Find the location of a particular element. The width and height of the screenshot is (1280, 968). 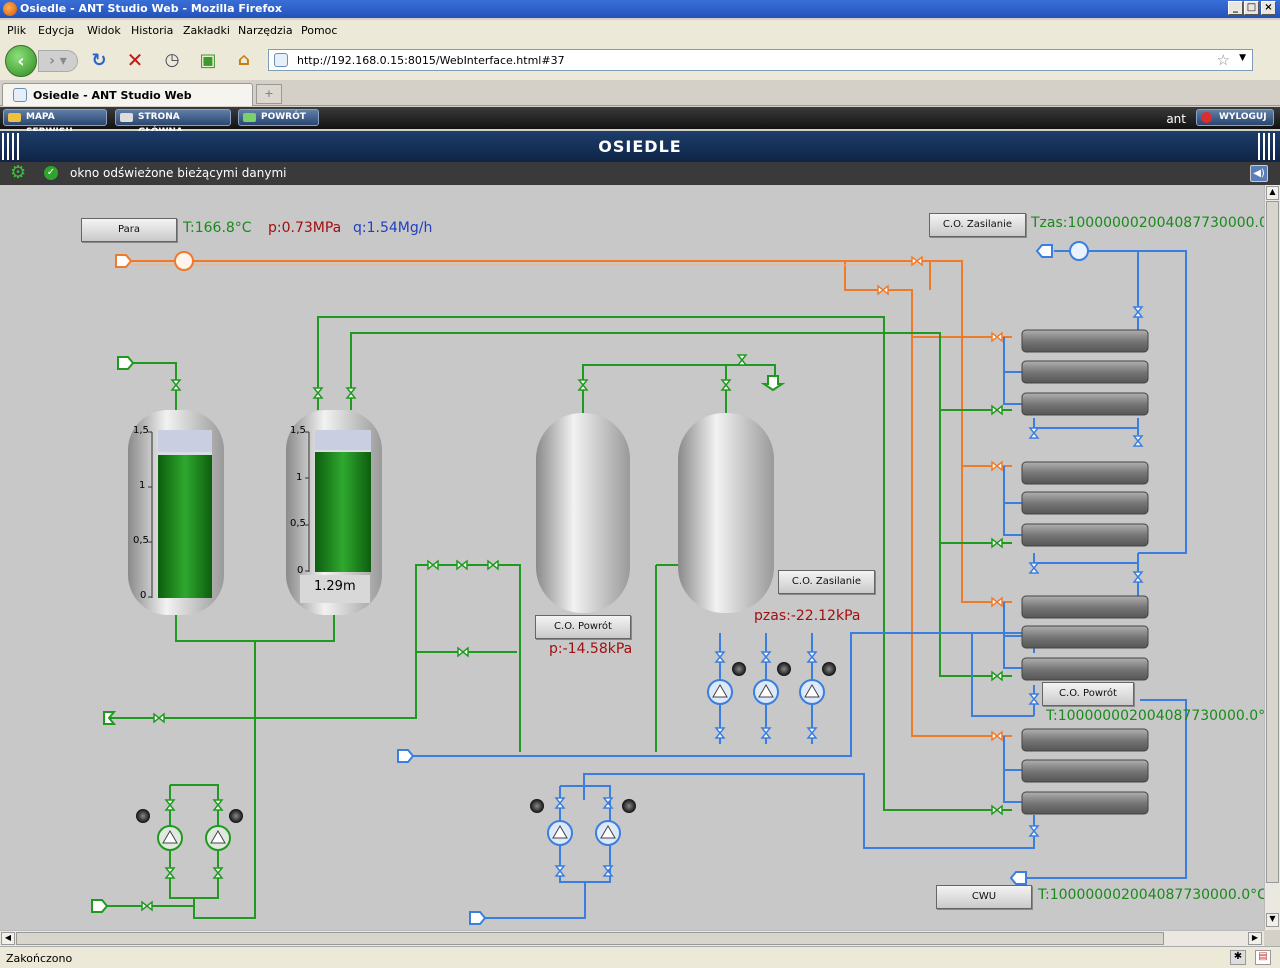

horizontal-scrollbar: ◀ ▶ is located at coordinates (632, 938).